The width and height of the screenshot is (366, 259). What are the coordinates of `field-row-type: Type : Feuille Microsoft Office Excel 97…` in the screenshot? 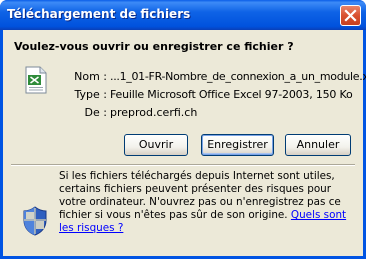 It's located at (183, 95).